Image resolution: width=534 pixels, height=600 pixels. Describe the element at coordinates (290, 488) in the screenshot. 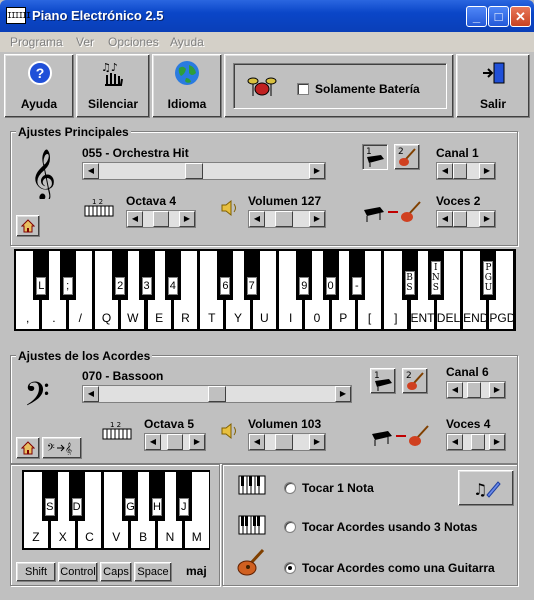

I see `option-one-note-radio` at that location.